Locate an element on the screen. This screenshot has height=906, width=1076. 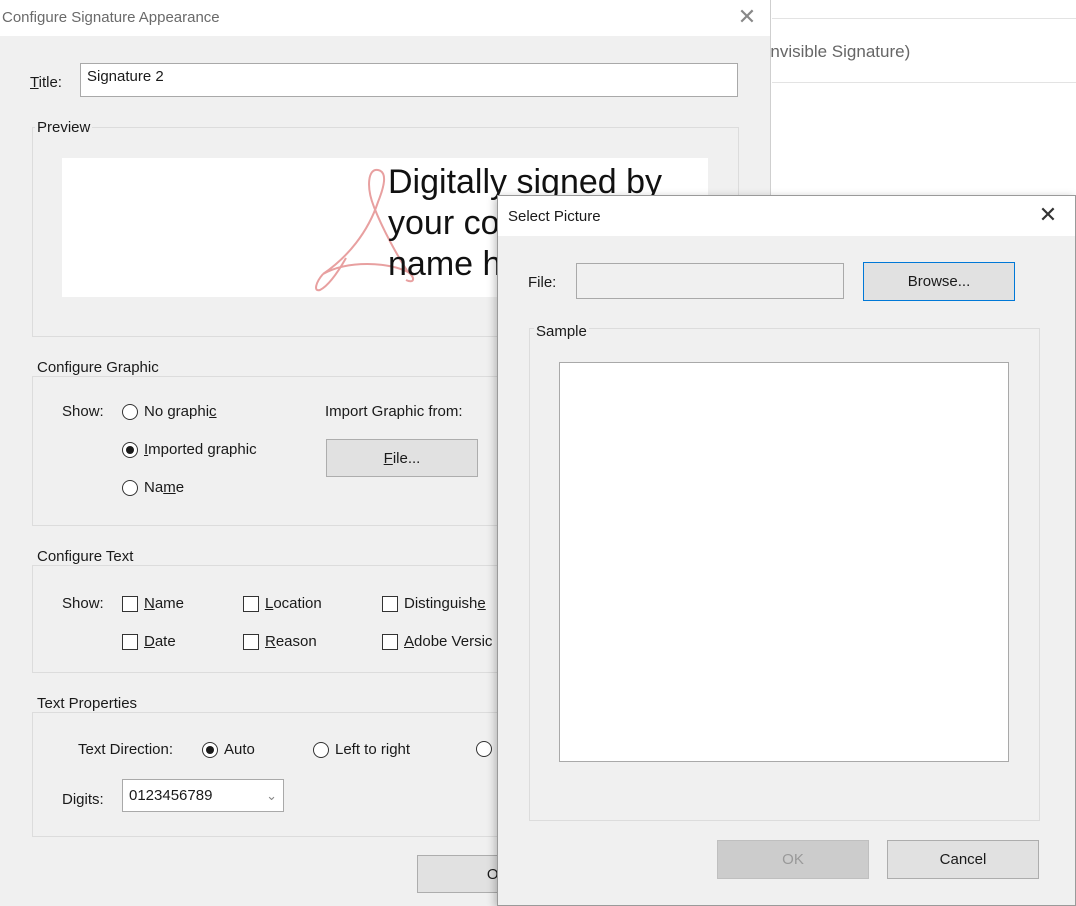
location-checkbox: Location is located at coordinates (282, 603).